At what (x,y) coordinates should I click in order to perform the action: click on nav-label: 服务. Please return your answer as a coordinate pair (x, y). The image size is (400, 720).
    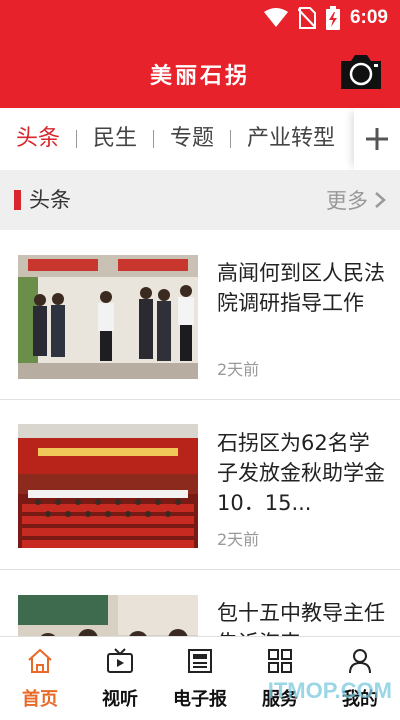
    Looking at the image, I should click on (280, 699).